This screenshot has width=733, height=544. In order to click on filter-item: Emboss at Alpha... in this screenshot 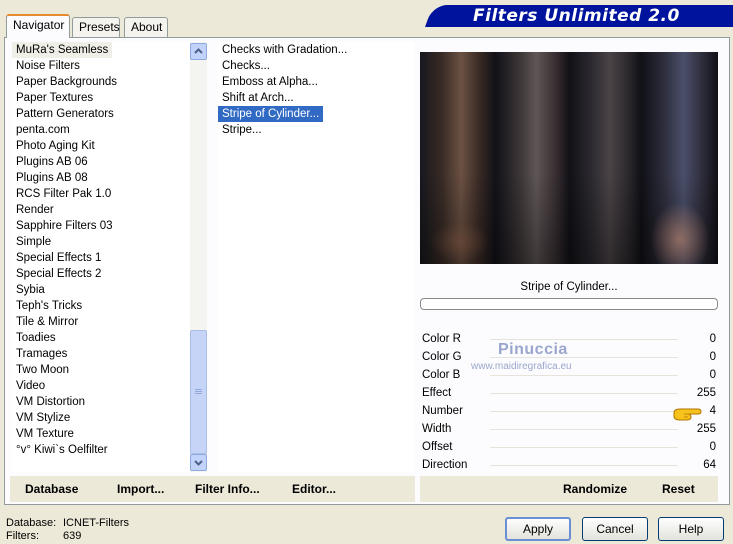, I will do `click(316, 82)`.